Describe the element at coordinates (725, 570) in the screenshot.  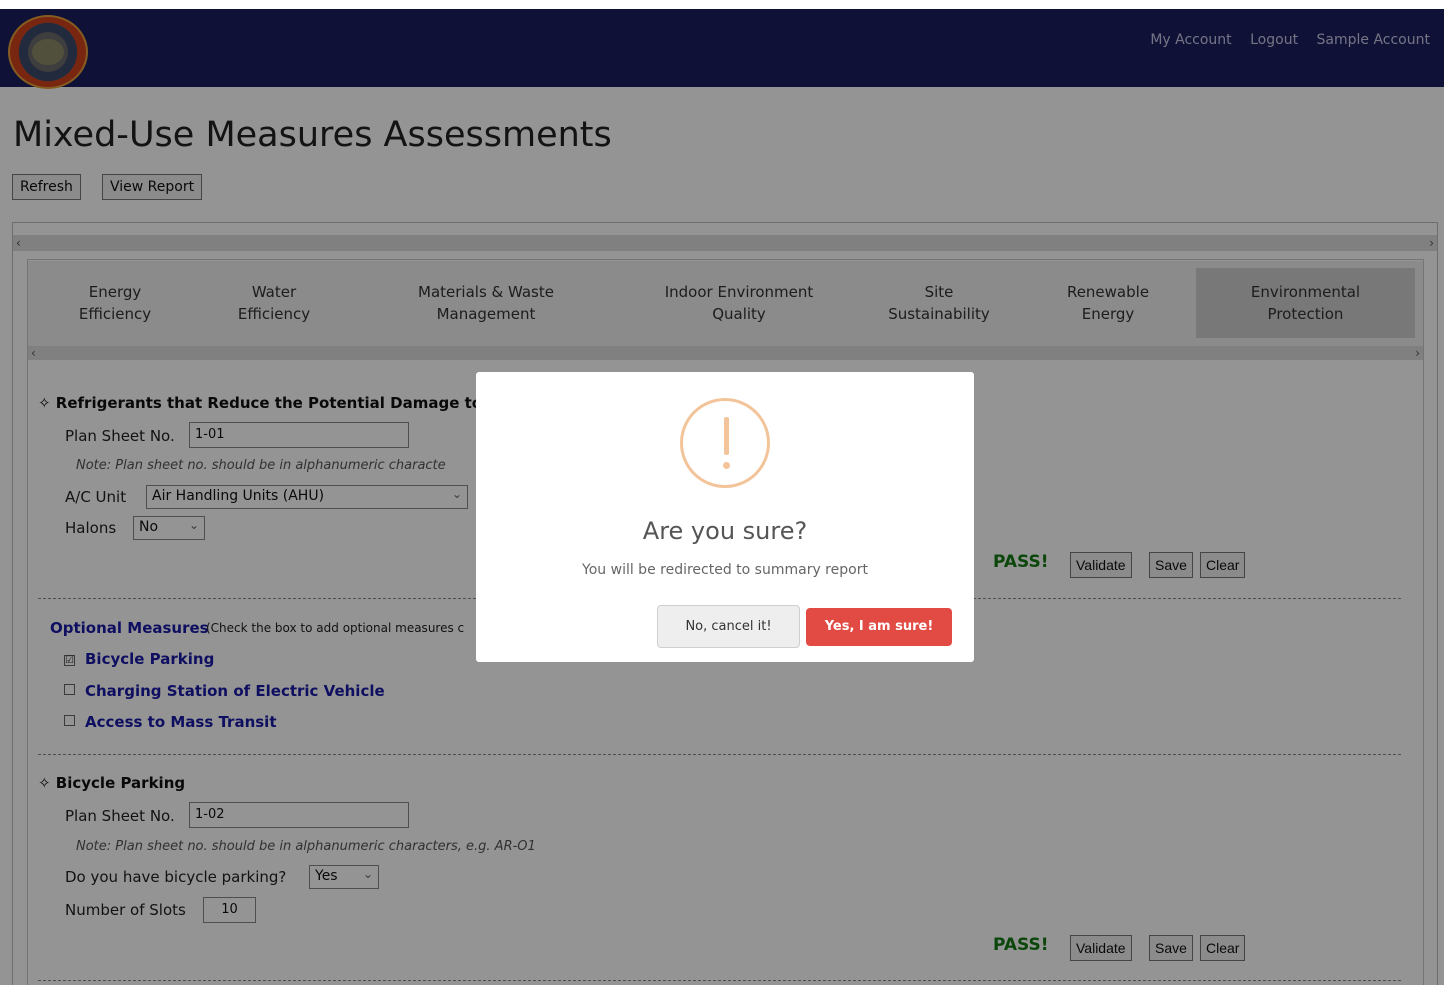
I see `dialog-message: You will be redirected to summary report` at that location.